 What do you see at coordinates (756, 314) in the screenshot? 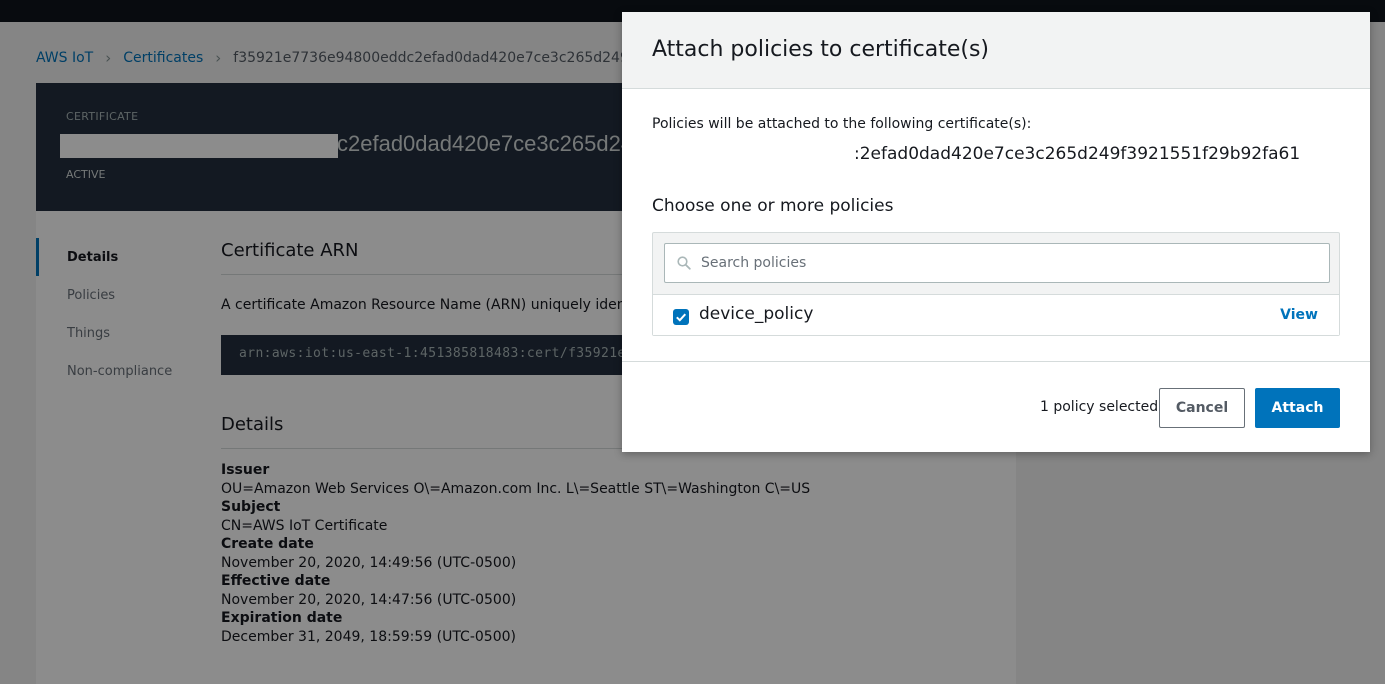
I see `policy-name: device_policy` at bounding box center [756, 314].